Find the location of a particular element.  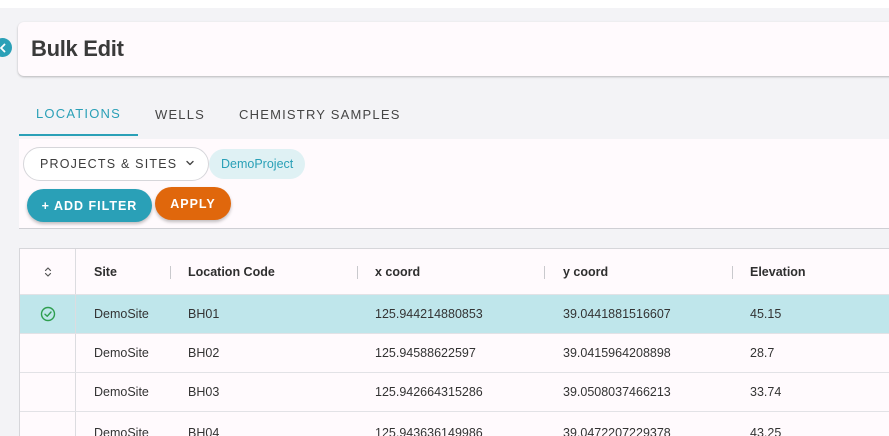

tab-label: CHEMISTRY SAMPLES is located at coordinates (320, 114).